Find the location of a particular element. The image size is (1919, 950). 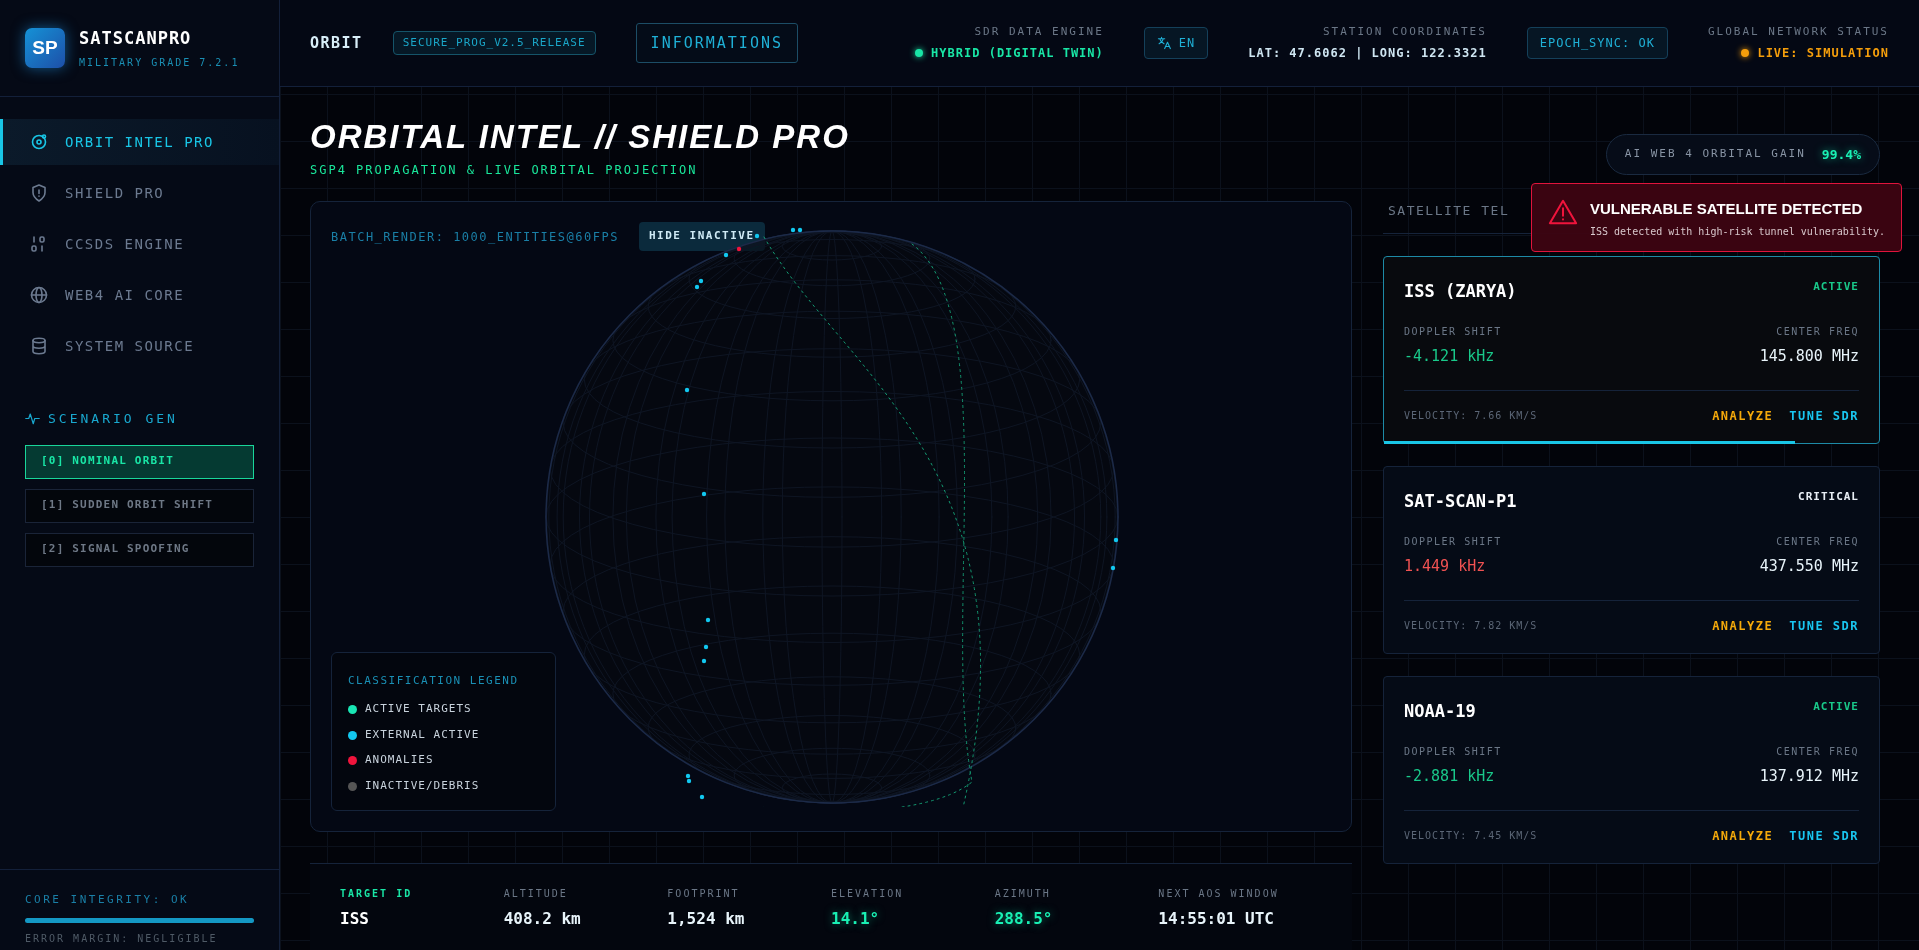

orbit-icon is located at coordinates (39, 142).